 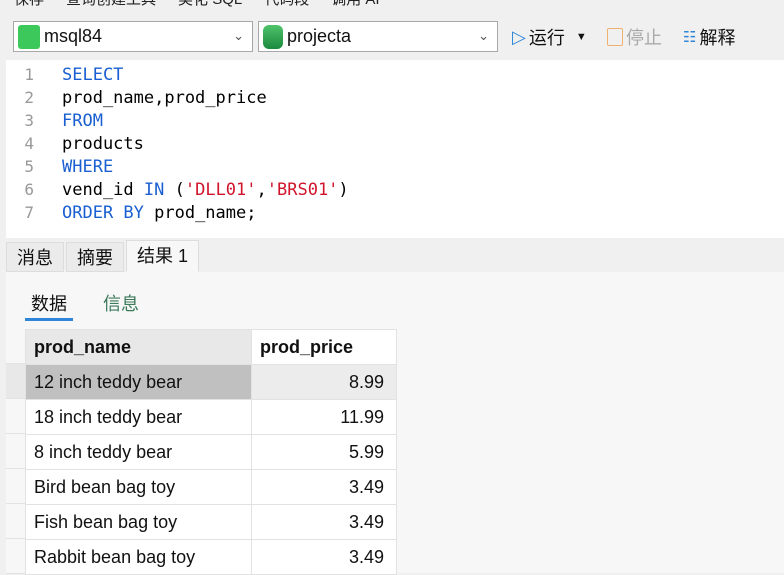 I want to click on row-gutter, so click(x=15, y=451).